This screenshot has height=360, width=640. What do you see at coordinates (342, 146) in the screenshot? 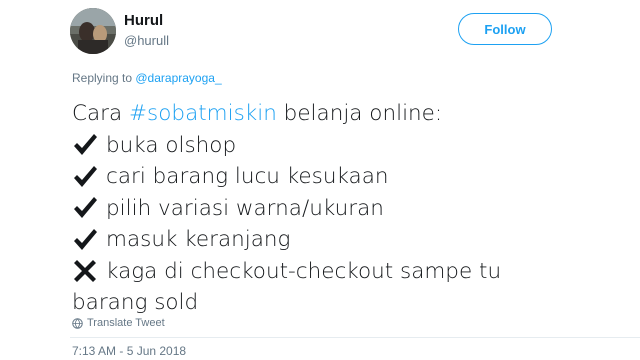
I see `list-item: buka olshop` at bounding box center [342, 146].